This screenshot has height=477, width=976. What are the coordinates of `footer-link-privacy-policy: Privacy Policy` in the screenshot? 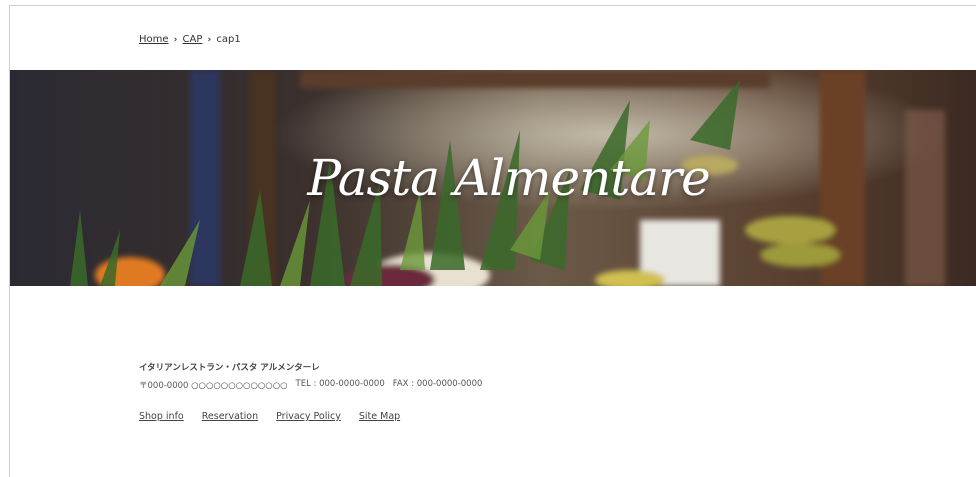 It's located at (308, 416).